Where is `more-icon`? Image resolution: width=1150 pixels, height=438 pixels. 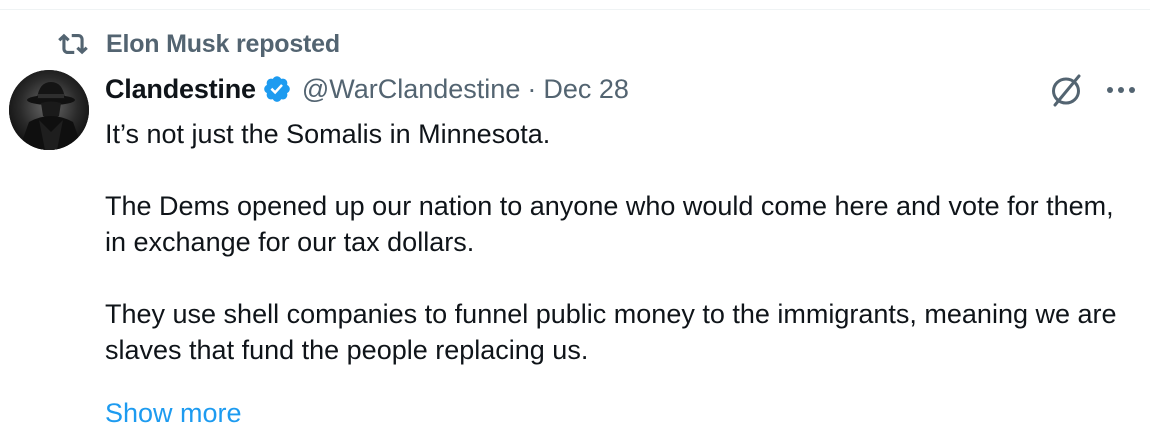 more-icon is located at coordinates (1121, 90).